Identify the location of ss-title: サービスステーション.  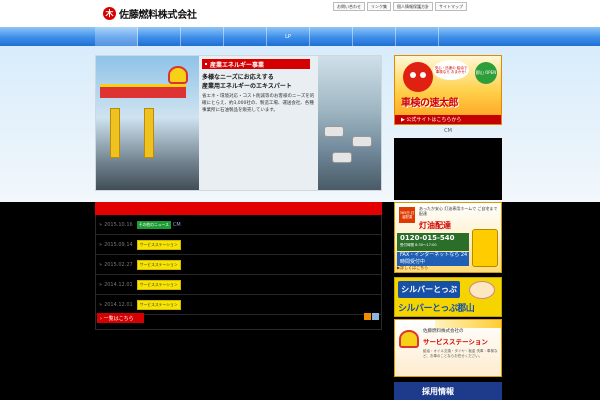
(455, 342).